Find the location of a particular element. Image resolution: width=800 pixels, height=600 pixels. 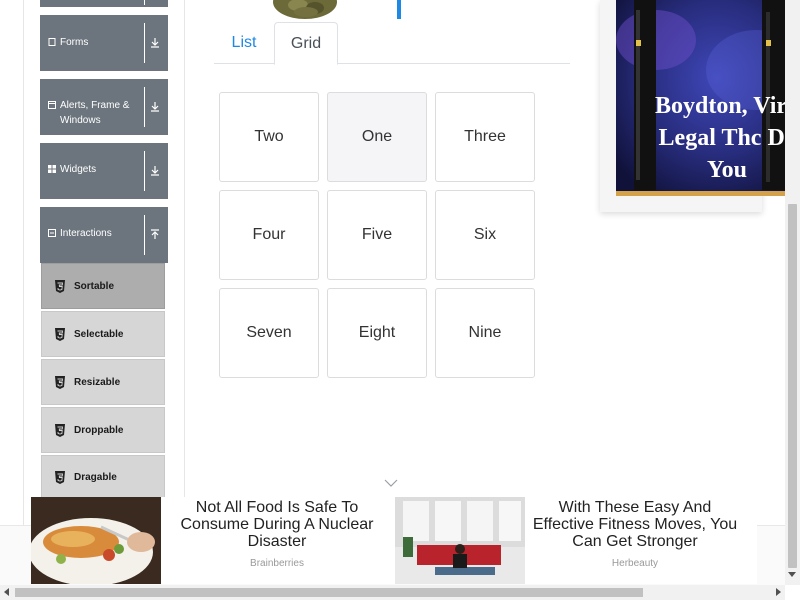

ad-food-image is located at coordinates (96, 540).